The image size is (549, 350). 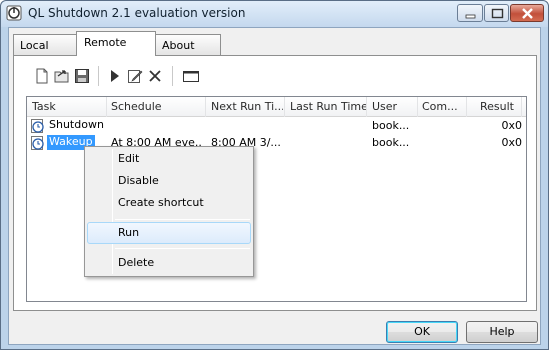 I want to click on menu-item-edit: Edit, so click(x=169, y=159).